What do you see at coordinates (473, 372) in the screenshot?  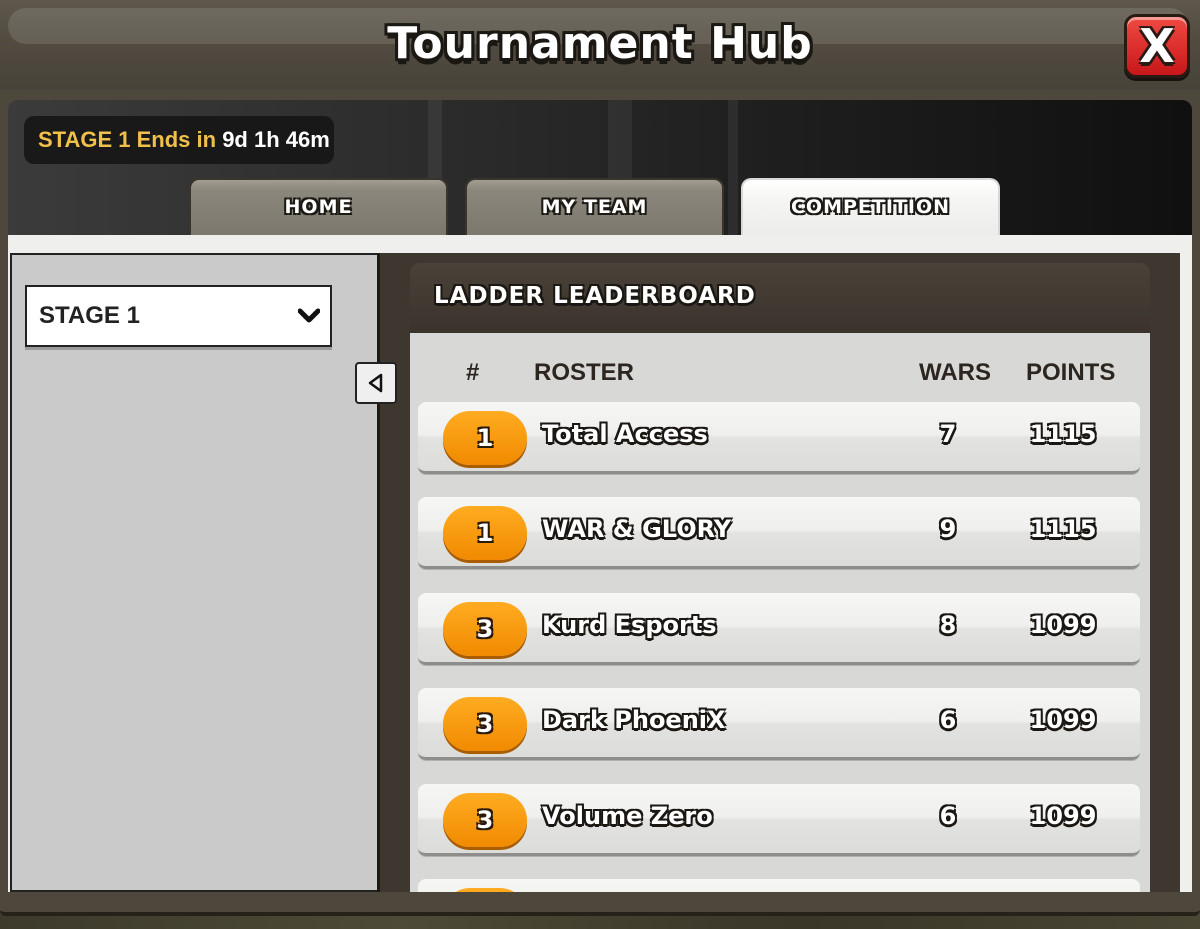 I see `column-header-rank: #` at bounding box center [473, 372].